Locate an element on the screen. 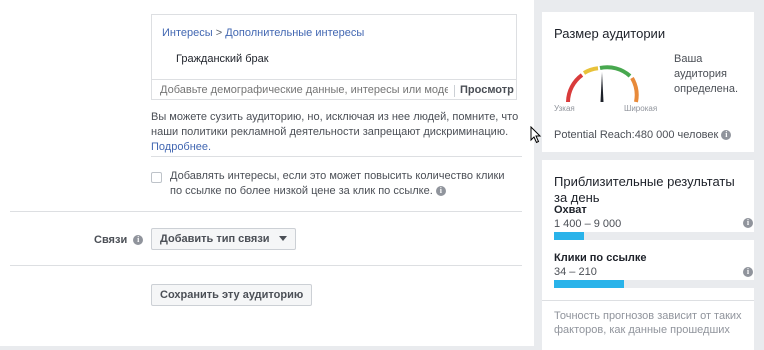 This screenshot has width=764, height=350. expand-interests-checkbox is located at coordinates (156, 177).